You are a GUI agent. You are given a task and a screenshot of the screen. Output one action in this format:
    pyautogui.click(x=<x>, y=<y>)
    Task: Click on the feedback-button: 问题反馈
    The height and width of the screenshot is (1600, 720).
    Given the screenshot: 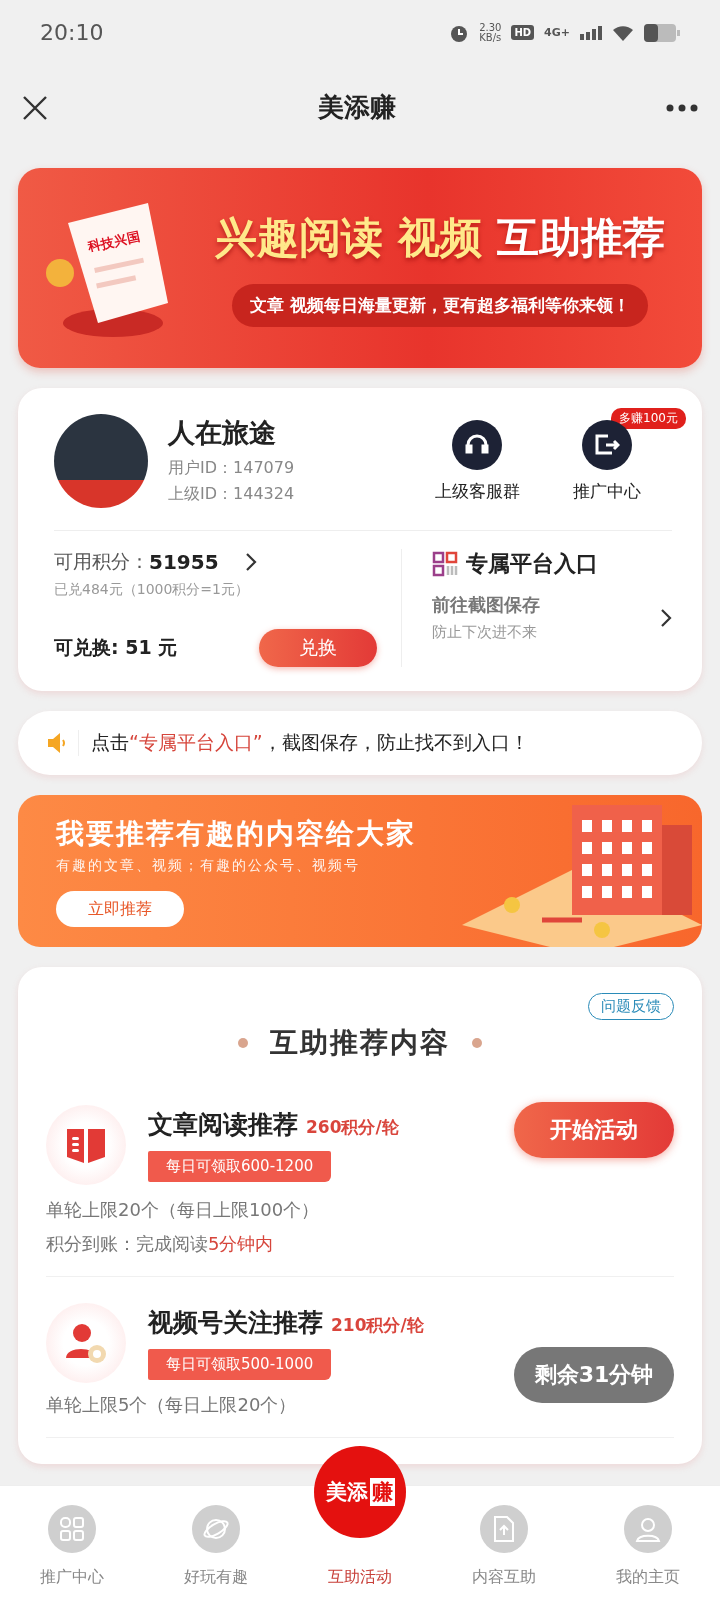 What is the action you would take?
    pyautogui.click(x=631, y=1006)
    